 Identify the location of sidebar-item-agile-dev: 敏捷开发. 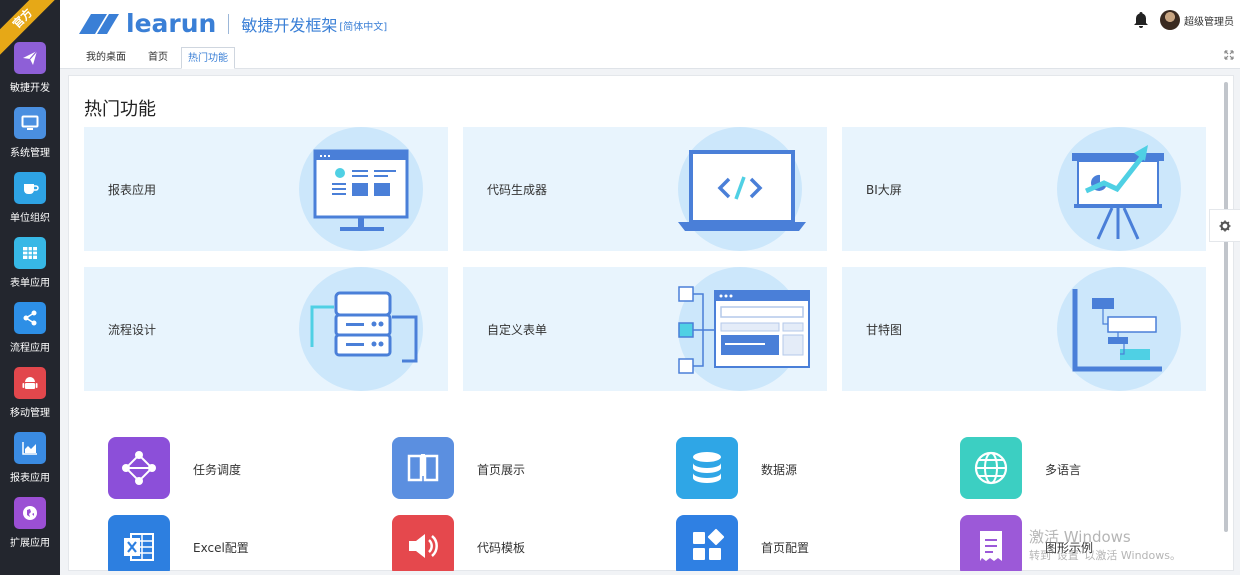
(30, 72).